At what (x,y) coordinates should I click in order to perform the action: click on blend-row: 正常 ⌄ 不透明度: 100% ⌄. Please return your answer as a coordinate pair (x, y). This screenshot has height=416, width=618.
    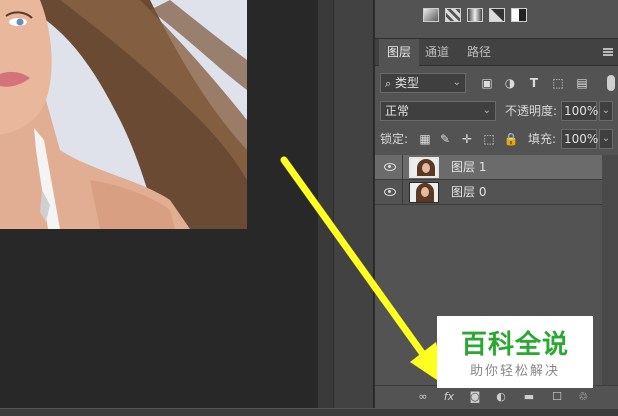
    Looking at the image, I should click on (496, 112).